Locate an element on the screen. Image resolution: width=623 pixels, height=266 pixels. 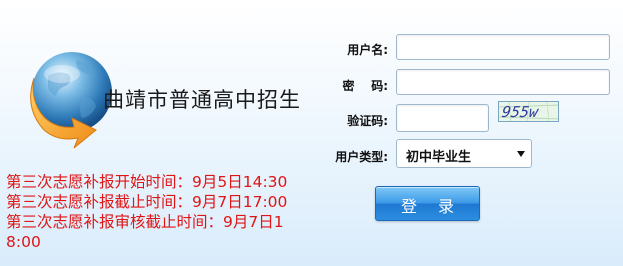
dropdown-arrow-icon is located at coordinates (521, 154).